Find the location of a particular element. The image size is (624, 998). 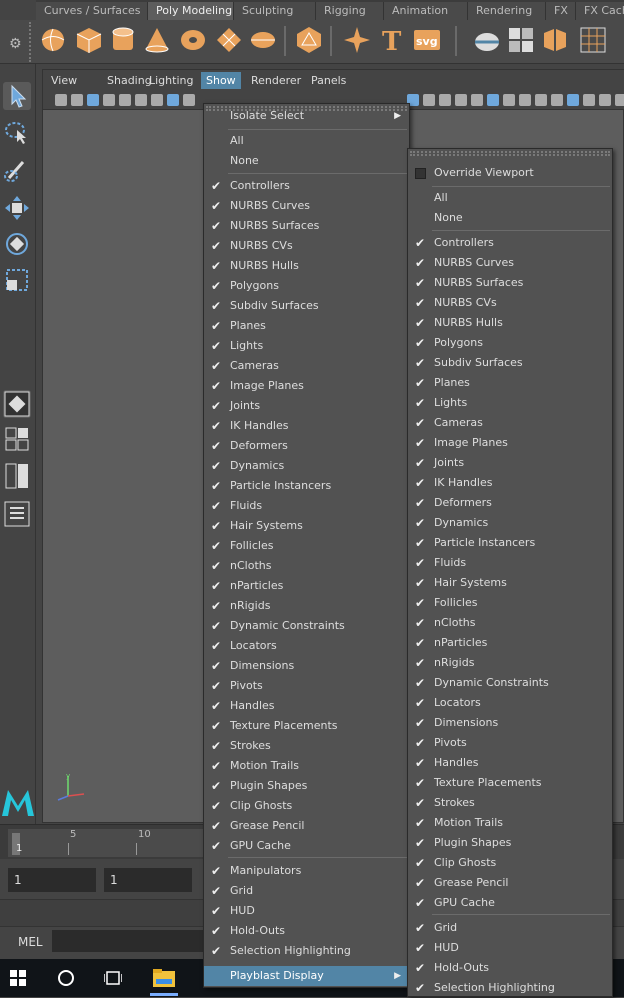

show-item: ✔ Fluids is located at coordinates (306, 506).